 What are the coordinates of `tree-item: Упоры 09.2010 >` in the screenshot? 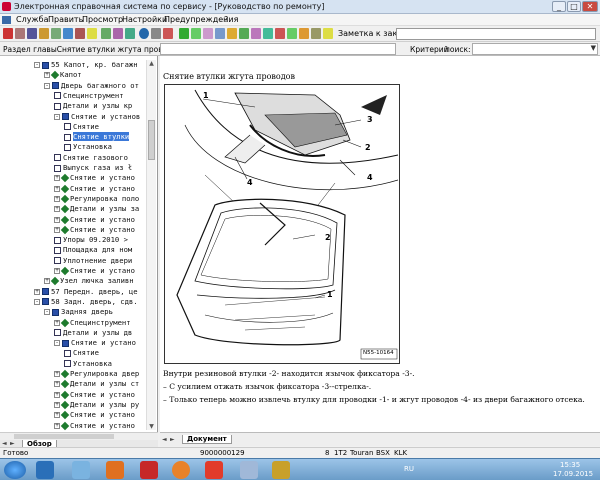 It's located at (64, 240).